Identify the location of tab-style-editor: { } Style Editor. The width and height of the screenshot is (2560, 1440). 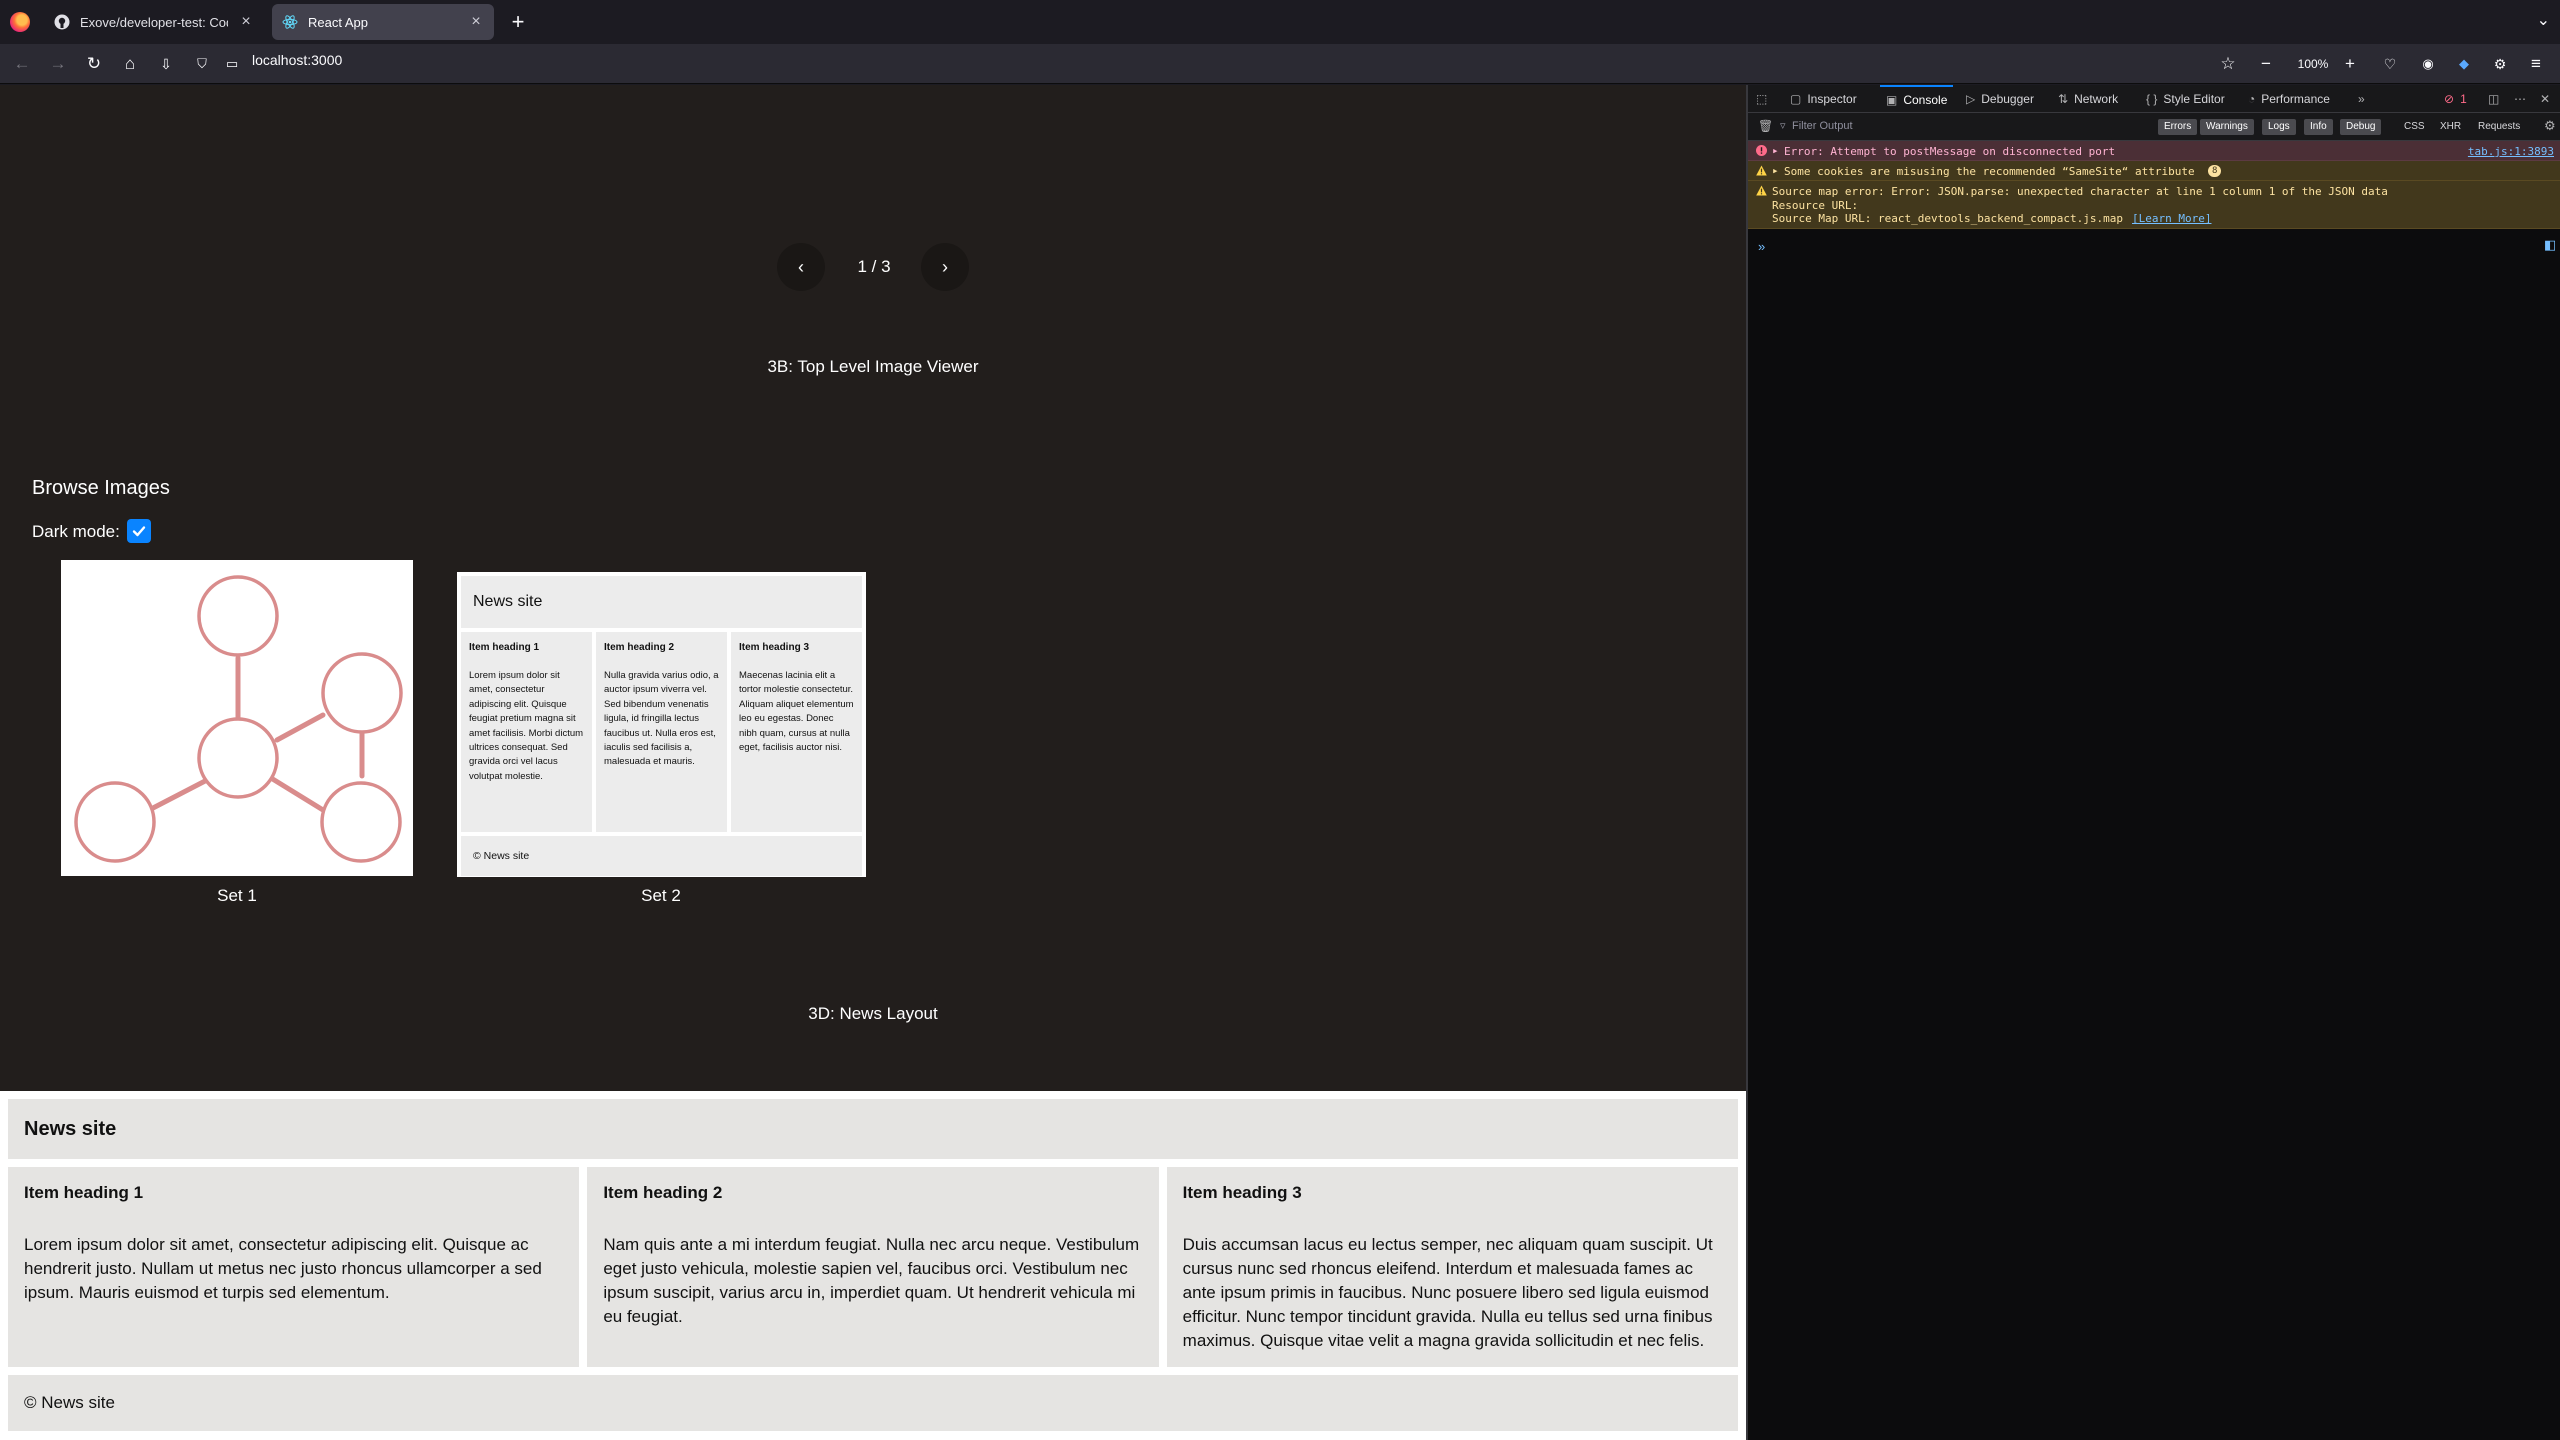
(2185, 99).